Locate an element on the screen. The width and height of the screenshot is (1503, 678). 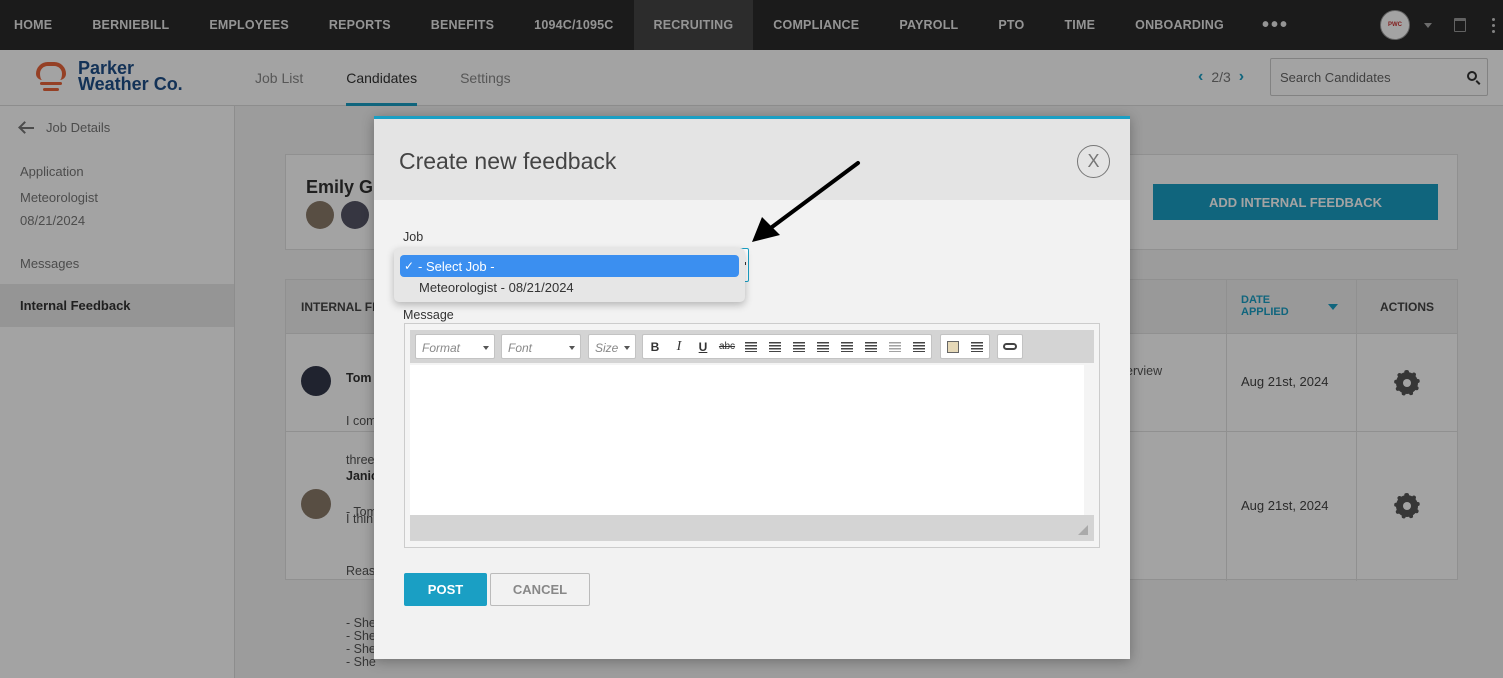
bulleted-list-icon is located at coordinates (847, 346).